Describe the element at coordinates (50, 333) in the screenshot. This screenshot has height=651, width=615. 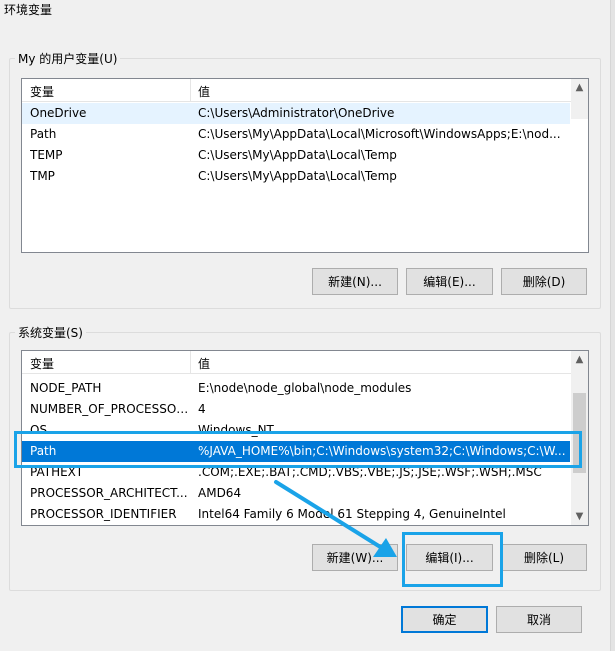
I see `system-vars-legend: 系统变量(S)` at that location.